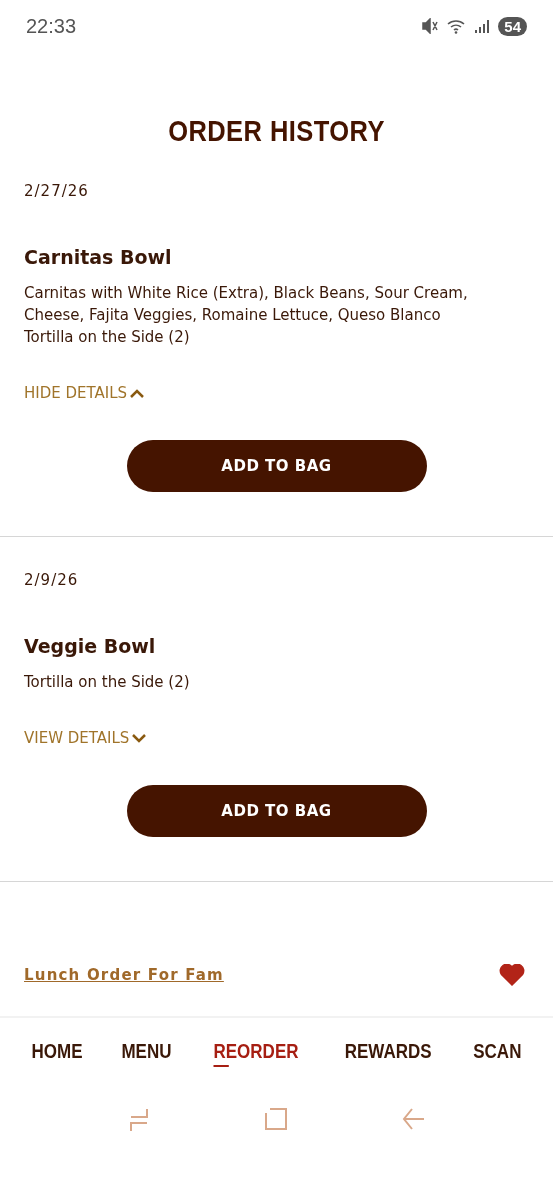 The image size is (553, 1200). What do you see at coordinates (57, 191) in the screenshot?
I see `order-date: 2/27/26` at bounding box center [57, 191].